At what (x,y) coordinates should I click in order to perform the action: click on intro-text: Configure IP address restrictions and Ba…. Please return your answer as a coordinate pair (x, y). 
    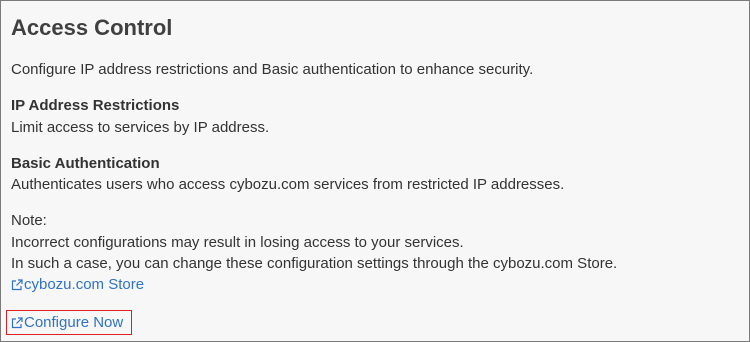
    Looking at the image, I should click on (272, 69).